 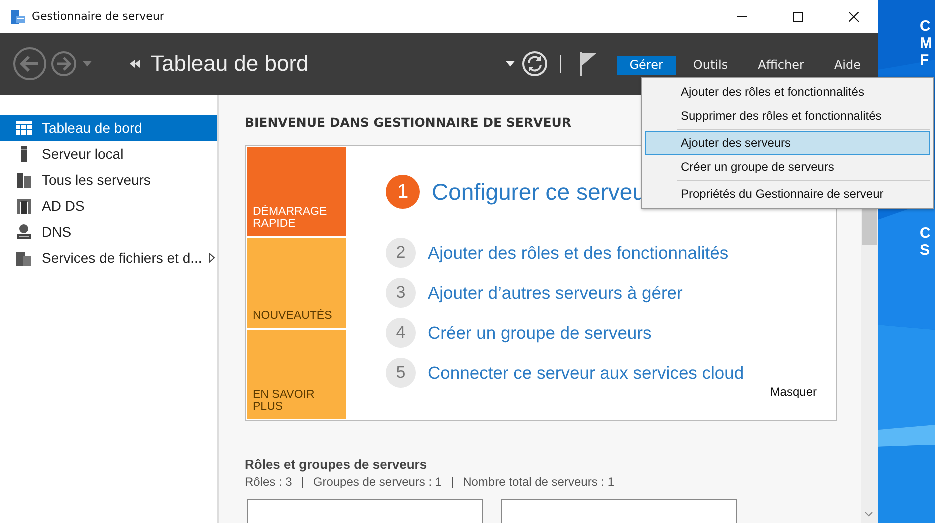 What do you see at coordinates (586, 373) in the screenshot?
I see `step-link: Connecter ce serveur aux services cloud` at bounding box center [586, 373].